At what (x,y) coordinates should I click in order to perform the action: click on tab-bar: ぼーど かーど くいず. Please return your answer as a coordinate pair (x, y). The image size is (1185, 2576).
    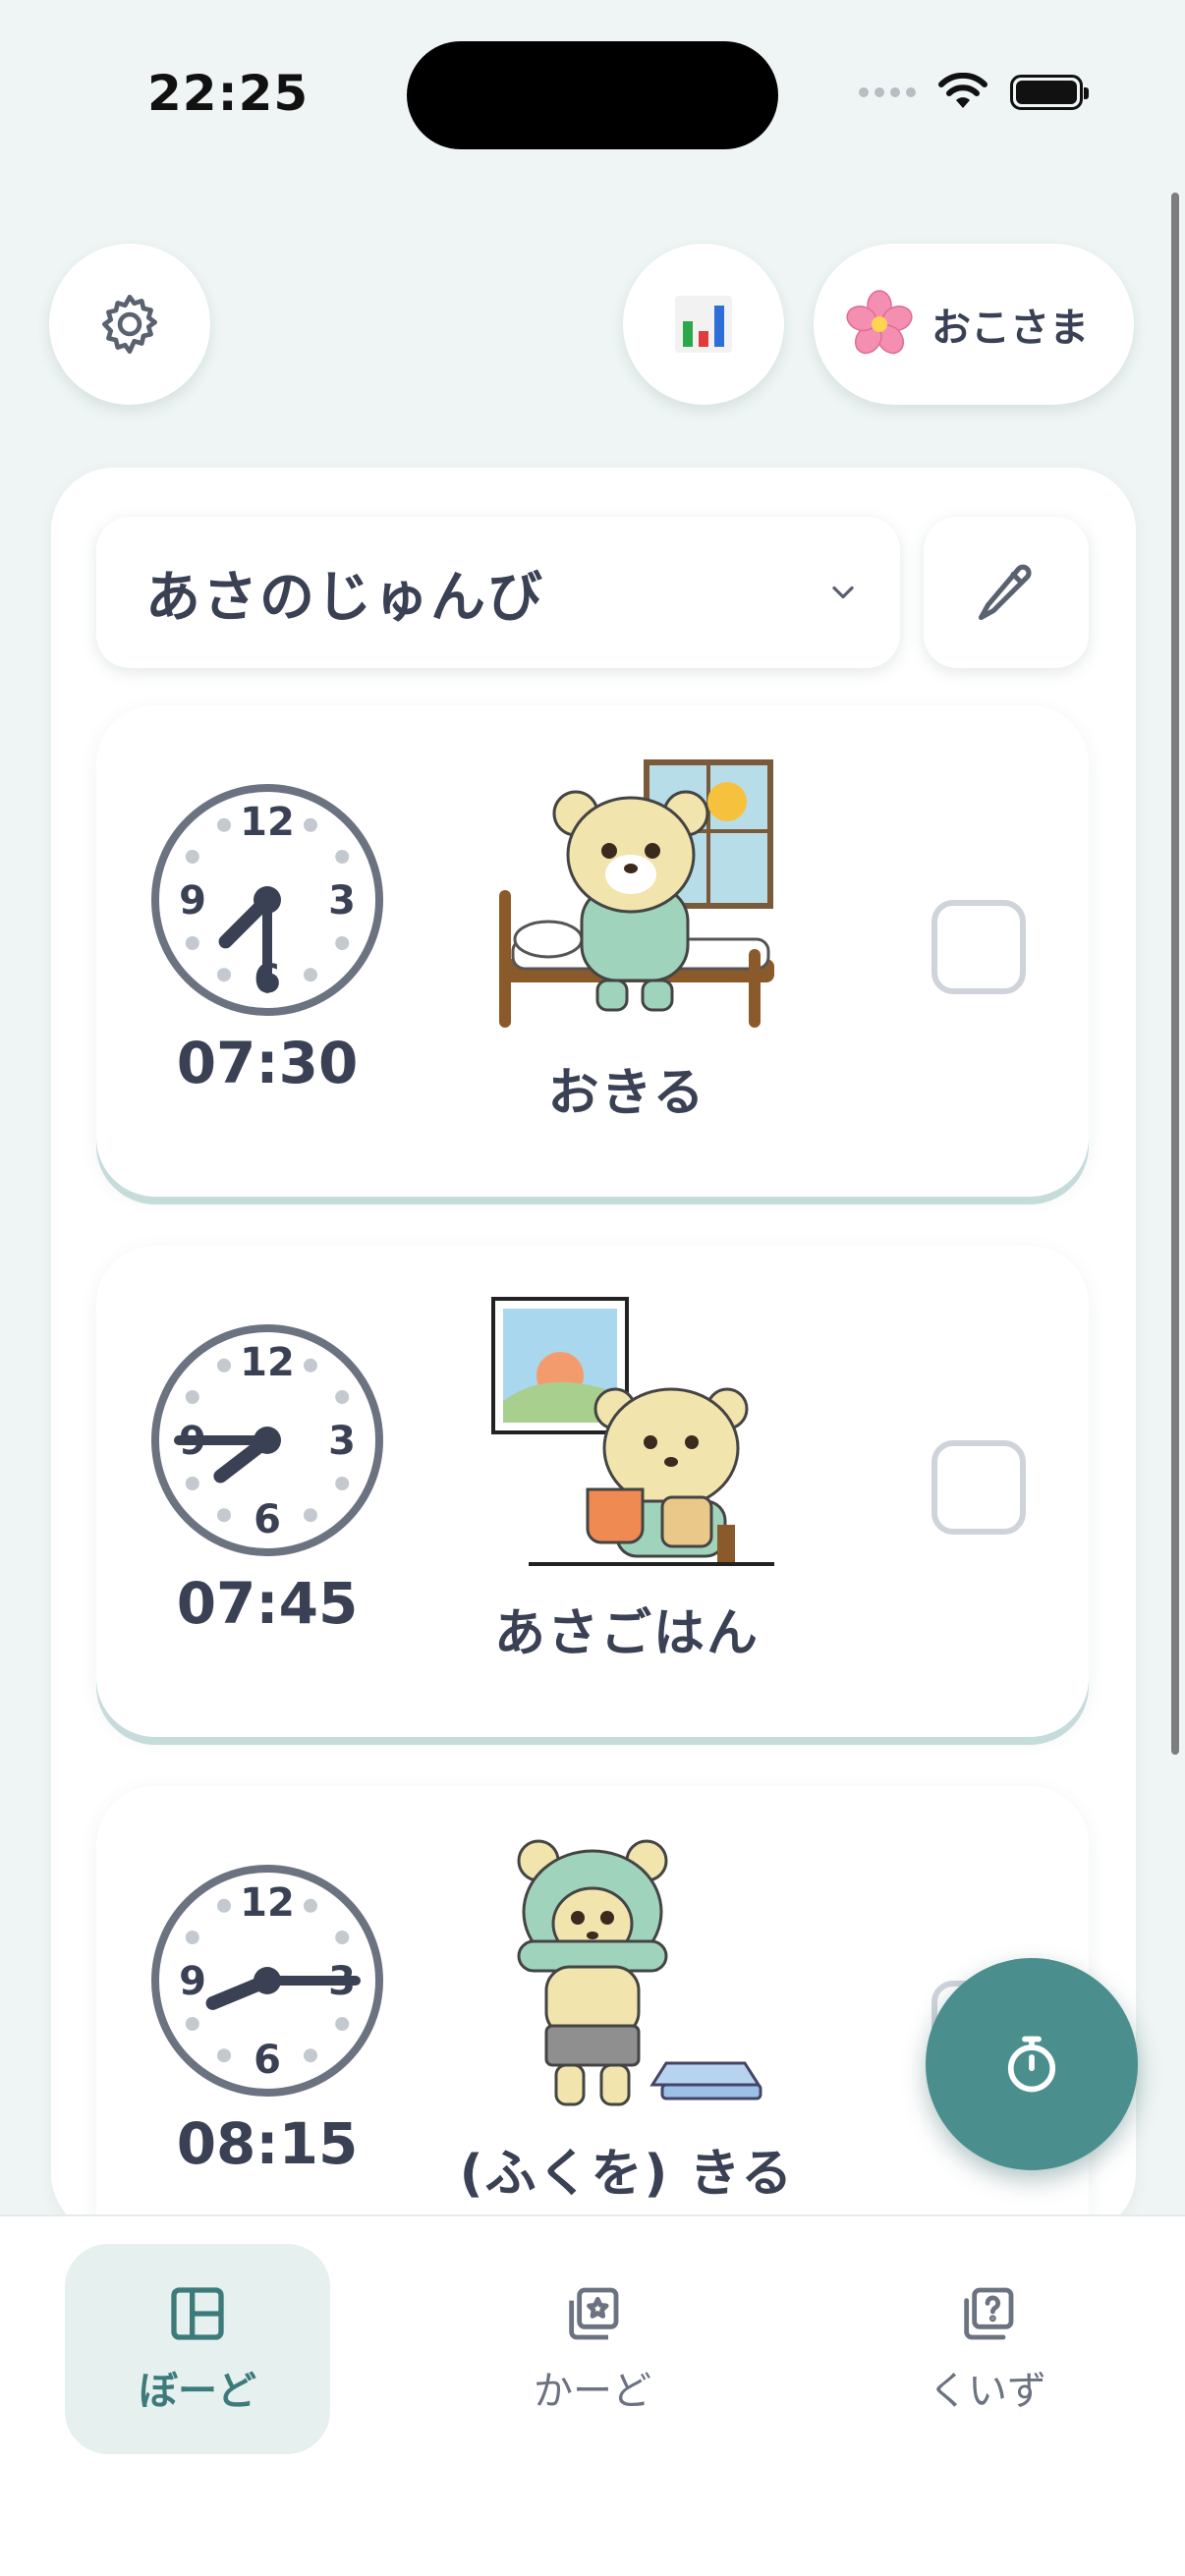
    Looking at the image, I should click on (592, 2395).